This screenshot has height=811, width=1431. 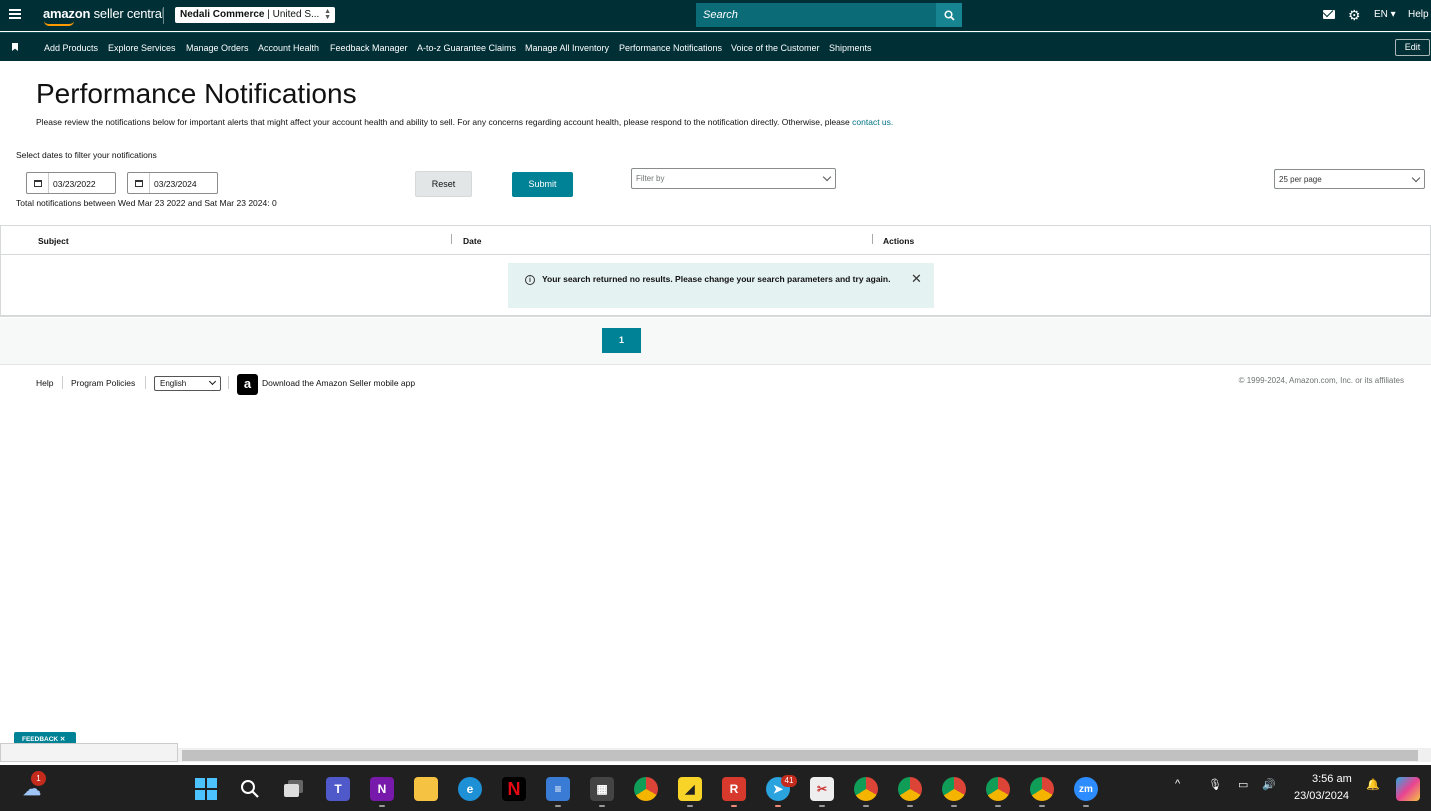 What do you see at coordinates (1373, 784) in the screenshot?
I see `notification-icon: 🔔` at bounding box center [1373, 784].